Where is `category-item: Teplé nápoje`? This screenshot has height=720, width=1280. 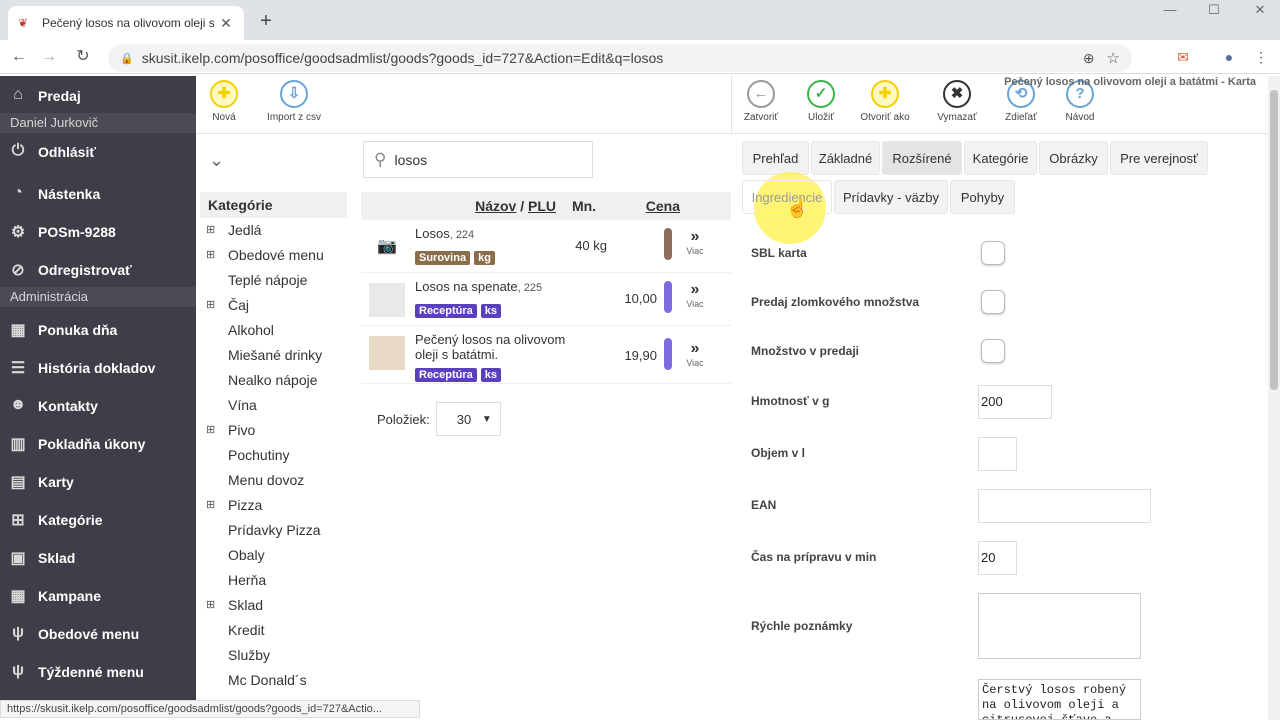
category-item: Teplé nápoje is located at coordinates (273, 280).